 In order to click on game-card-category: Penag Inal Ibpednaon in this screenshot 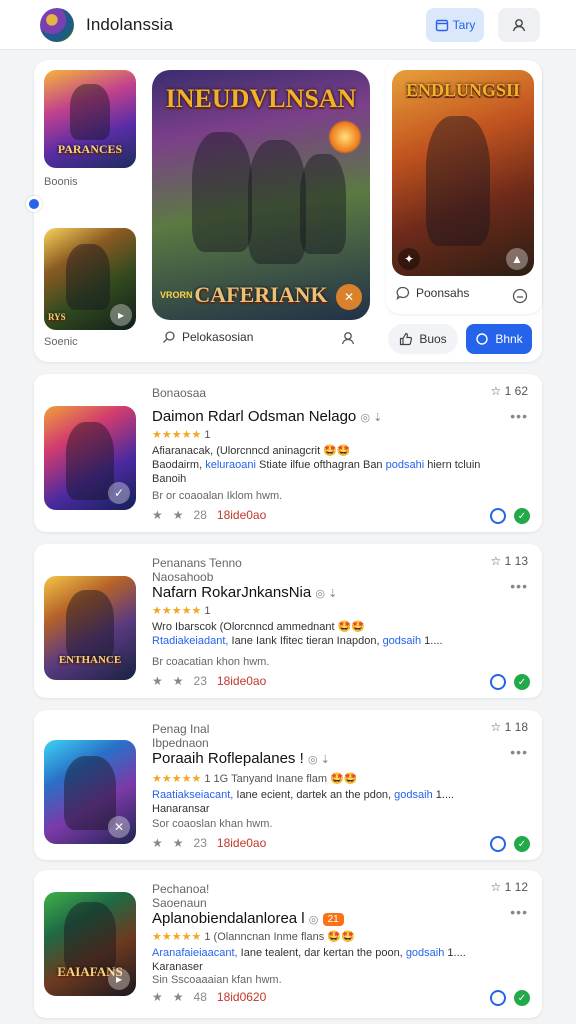, I will do `click(181, 736)`.